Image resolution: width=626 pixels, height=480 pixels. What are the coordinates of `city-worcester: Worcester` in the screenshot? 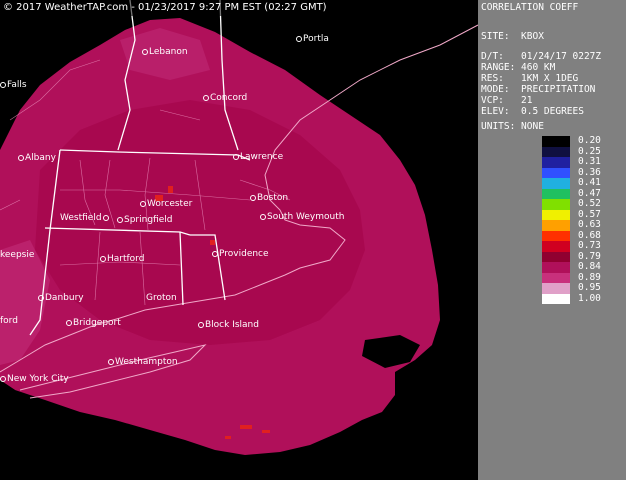 It's located at (166, 204).